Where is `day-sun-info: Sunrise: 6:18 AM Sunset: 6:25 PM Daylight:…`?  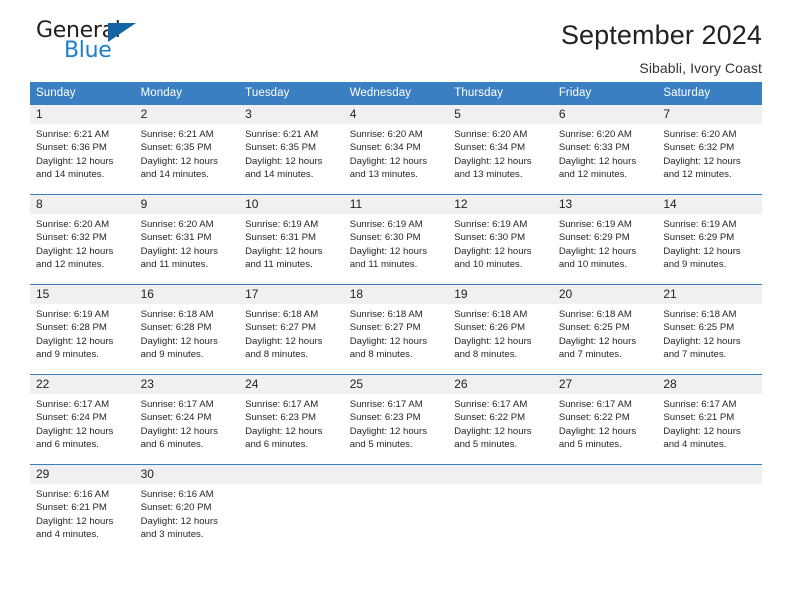
day-sun-info: Sunrise: 6:18 AM Sunset: 6:25 PM Daylight:… is located at coordinates (605, 333).